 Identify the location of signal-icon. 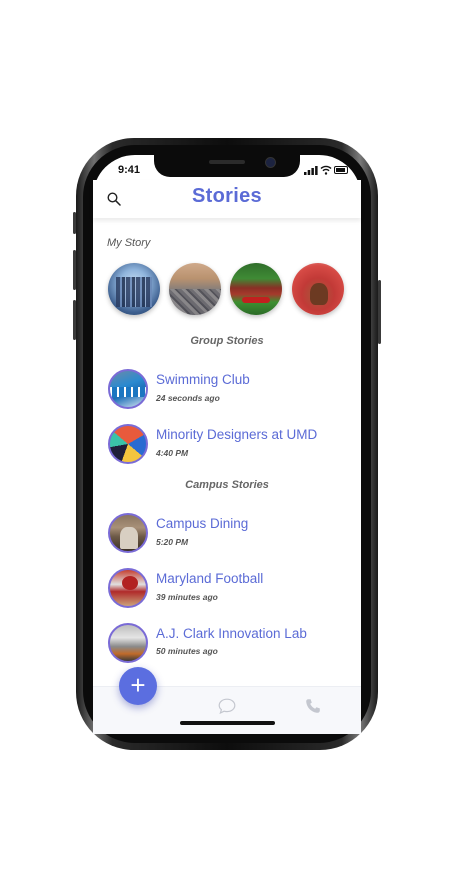
(311, 170).